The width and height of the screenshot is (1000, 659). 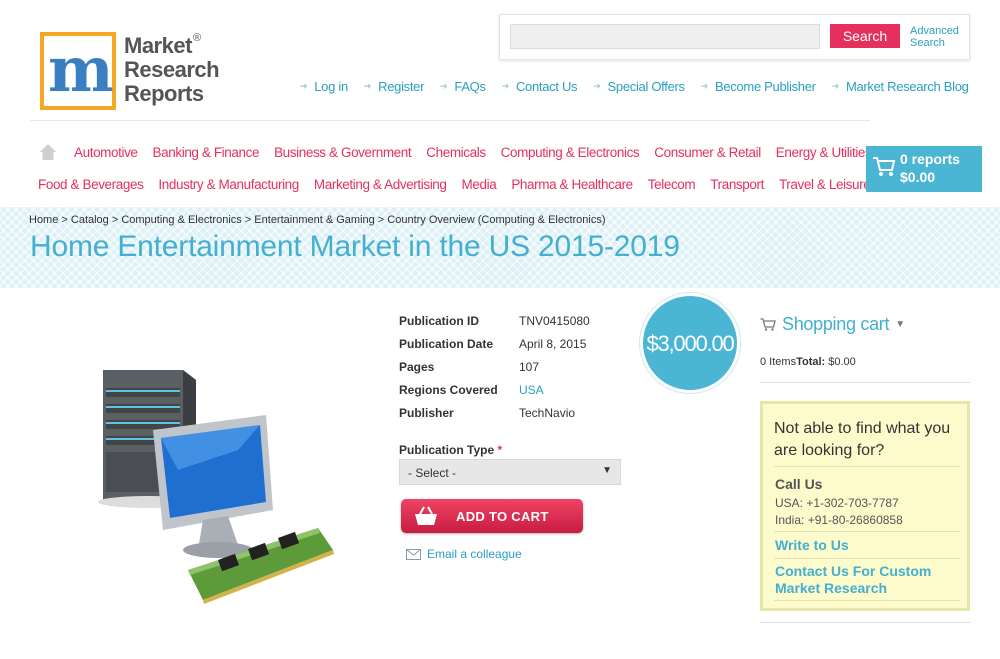 I want to click on logo-wordmark: Market Research Reports, so click(x=172, y=69).